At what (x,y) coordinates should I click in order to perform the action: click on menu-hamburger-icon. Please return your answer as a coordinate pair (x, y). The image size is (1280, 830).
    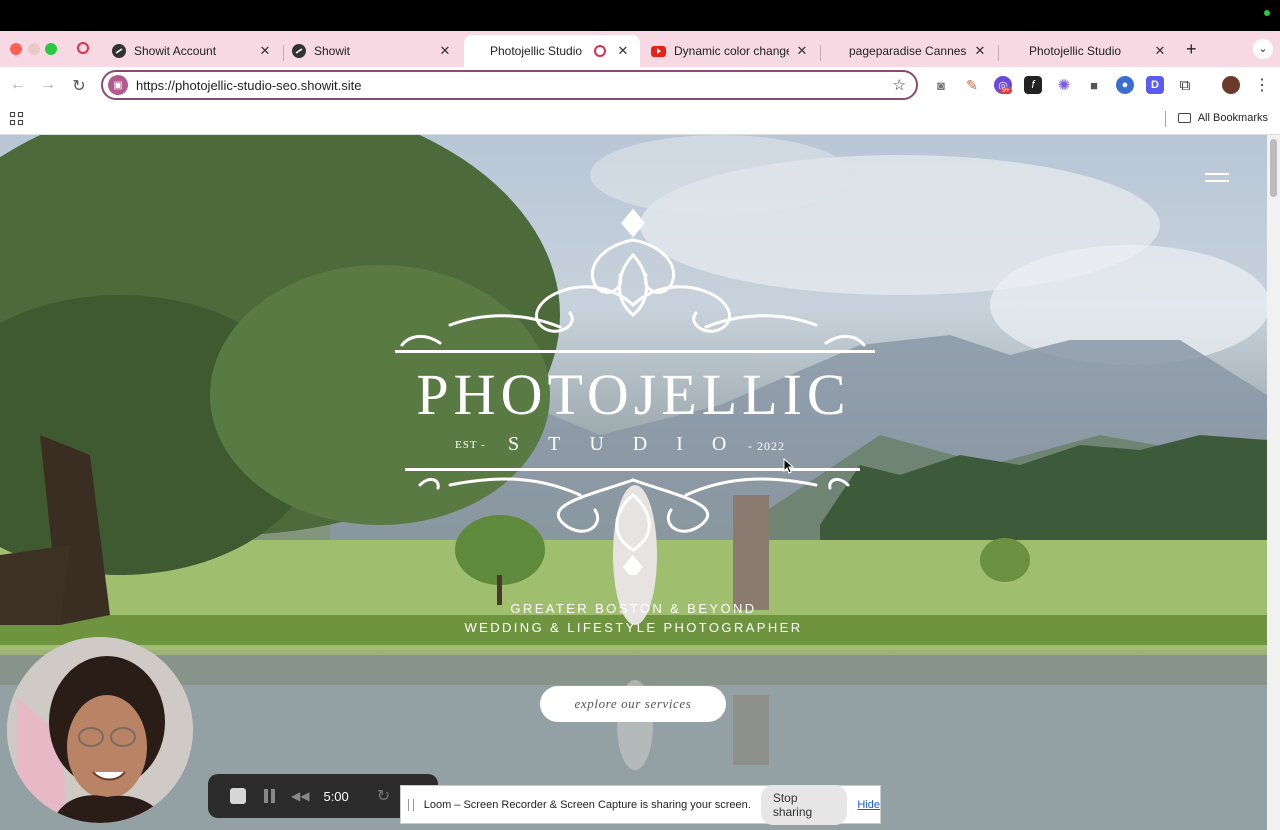
    Looking at the image, I should click on (1217, 178).